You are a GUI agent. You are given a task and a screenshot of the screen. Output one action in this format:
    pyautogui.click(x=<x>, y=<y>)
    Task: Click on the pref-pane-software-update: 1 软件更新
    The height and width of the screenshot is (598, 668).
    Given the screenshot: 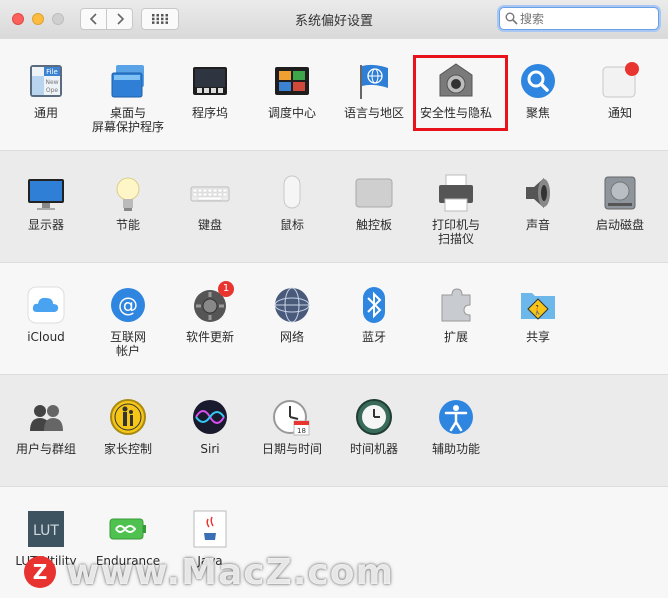 What is the action you would take?
    pyautogui.click(x=210, y=312)
    